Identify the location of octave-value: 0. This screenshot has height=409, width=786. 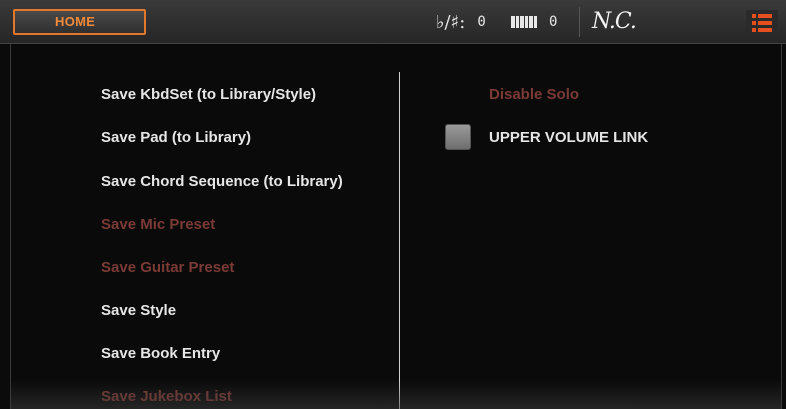
(553, 22).